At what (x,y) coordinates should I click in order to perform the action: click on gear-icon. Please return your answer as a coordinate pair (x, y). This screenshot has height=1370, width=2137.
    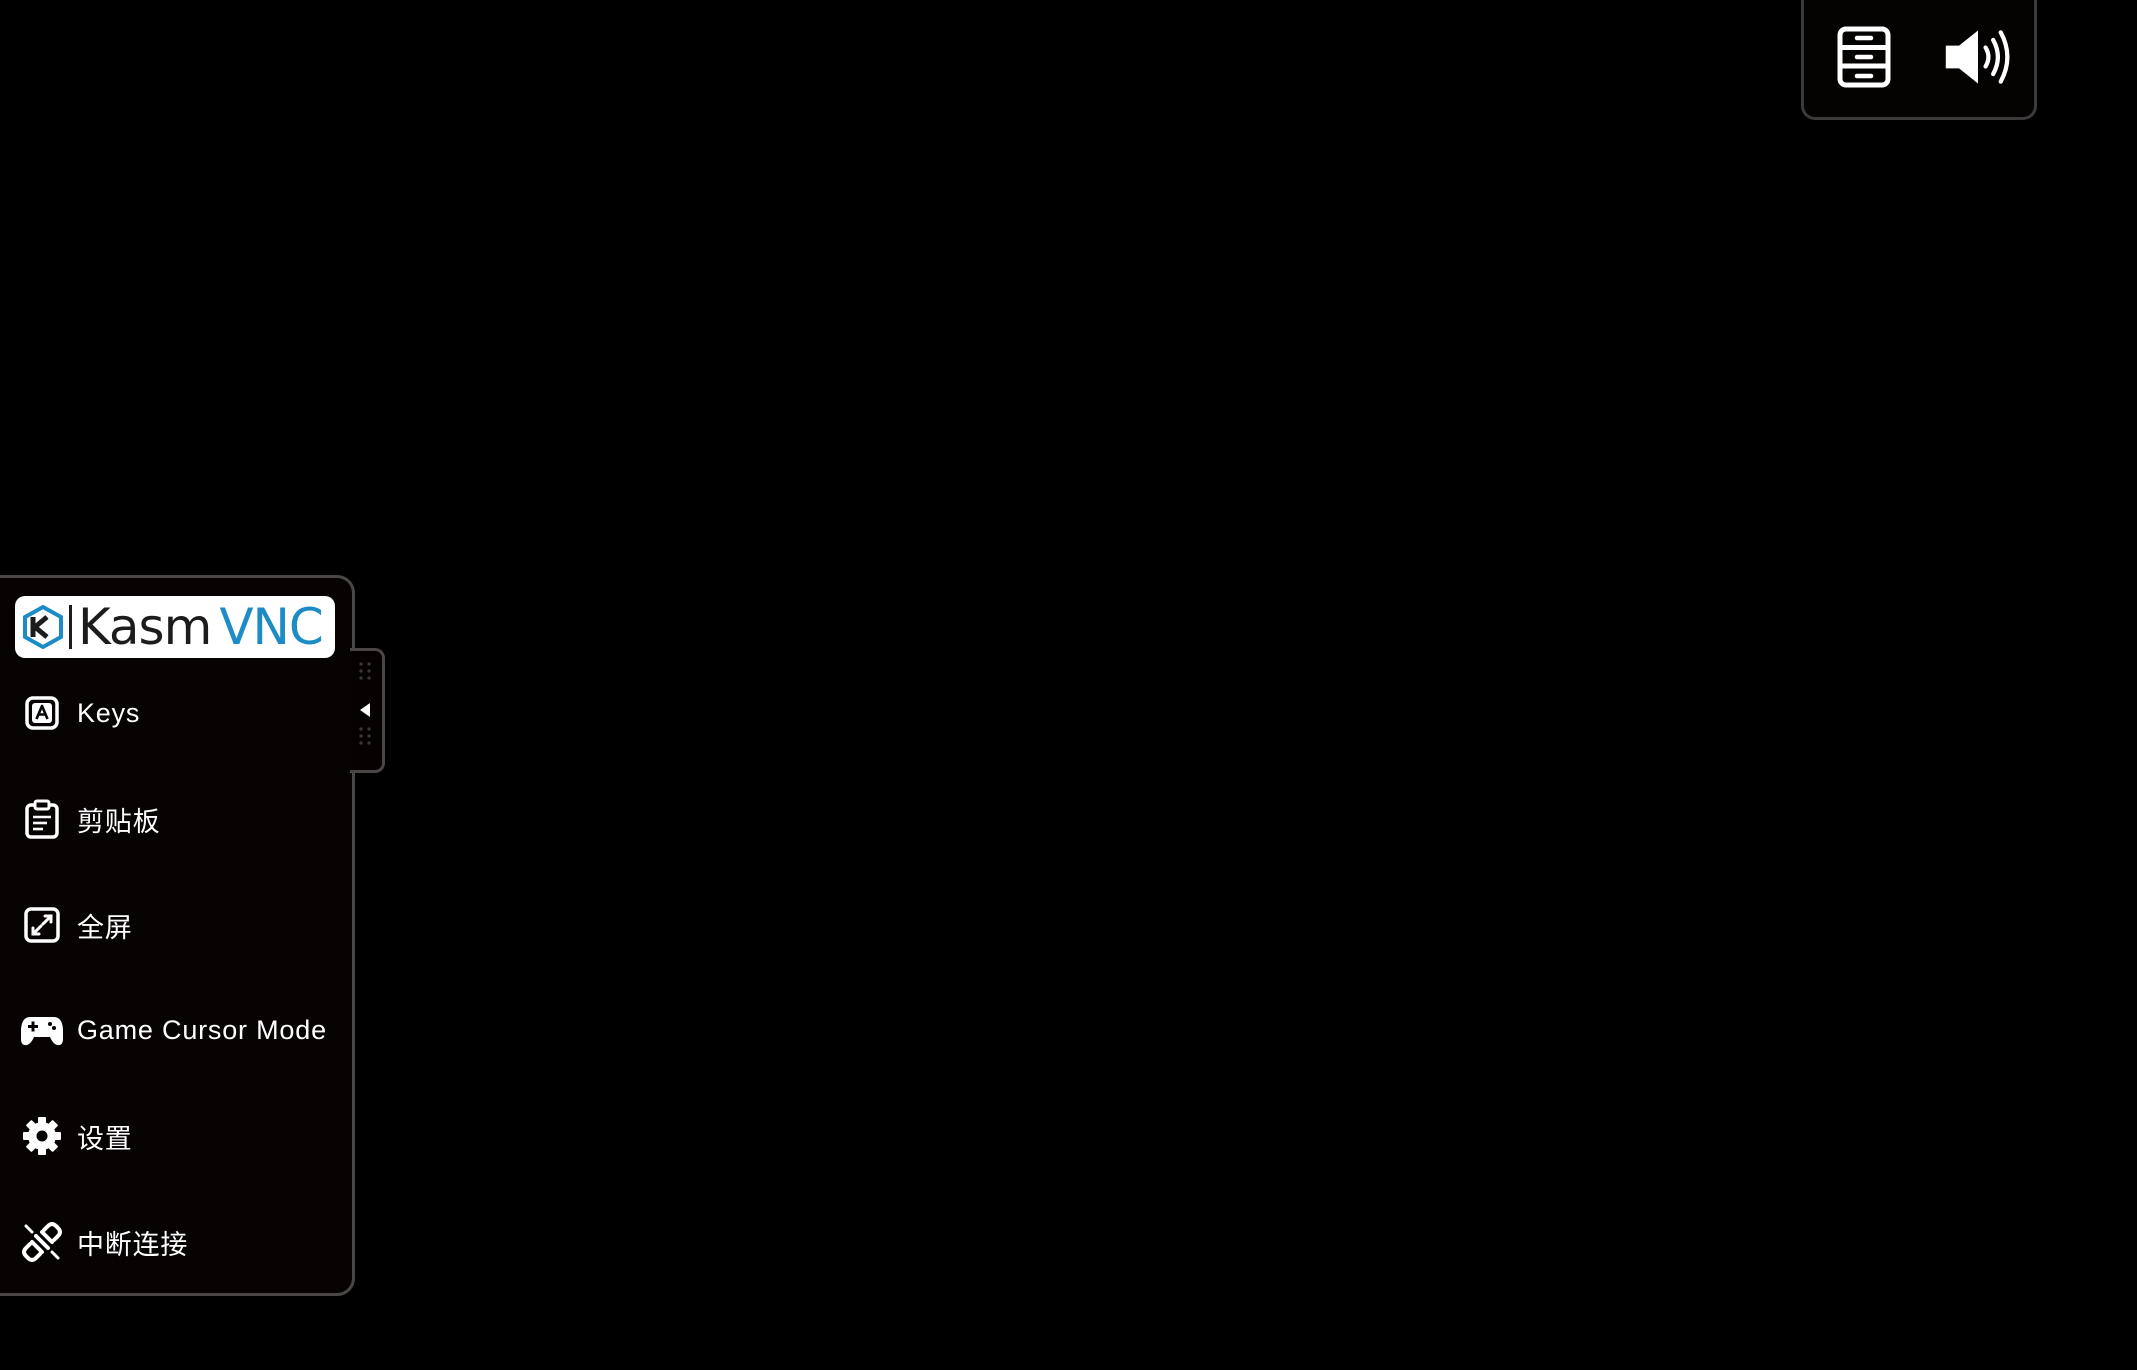
    Looking at the image, I should click on (42, 1136).